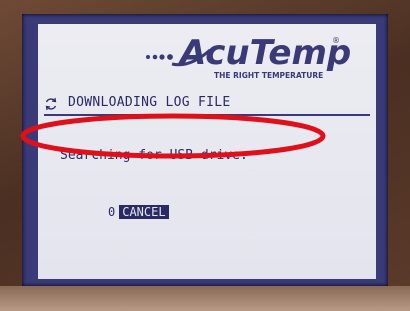  Describe the element at coordinates (205, 298) in the screenshot. I see `device-bezel-lower` at that location.